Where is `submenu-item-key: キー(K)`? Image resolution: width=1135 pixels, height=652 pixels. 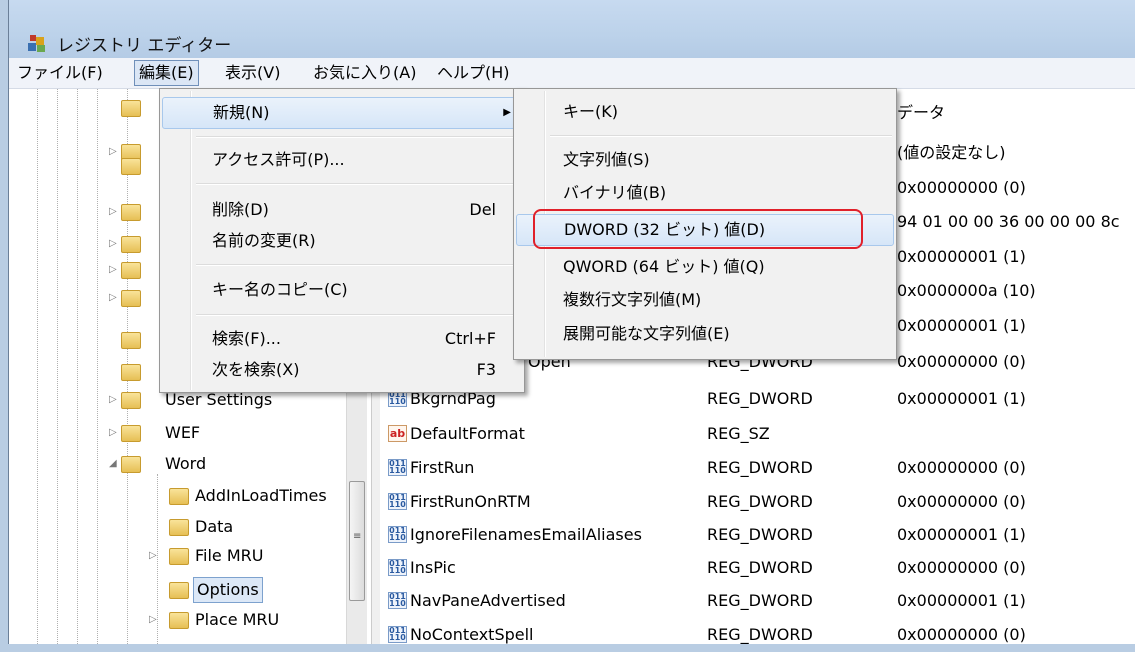
submenu-item-key: キー(K) is located at coordinates (705, 112).